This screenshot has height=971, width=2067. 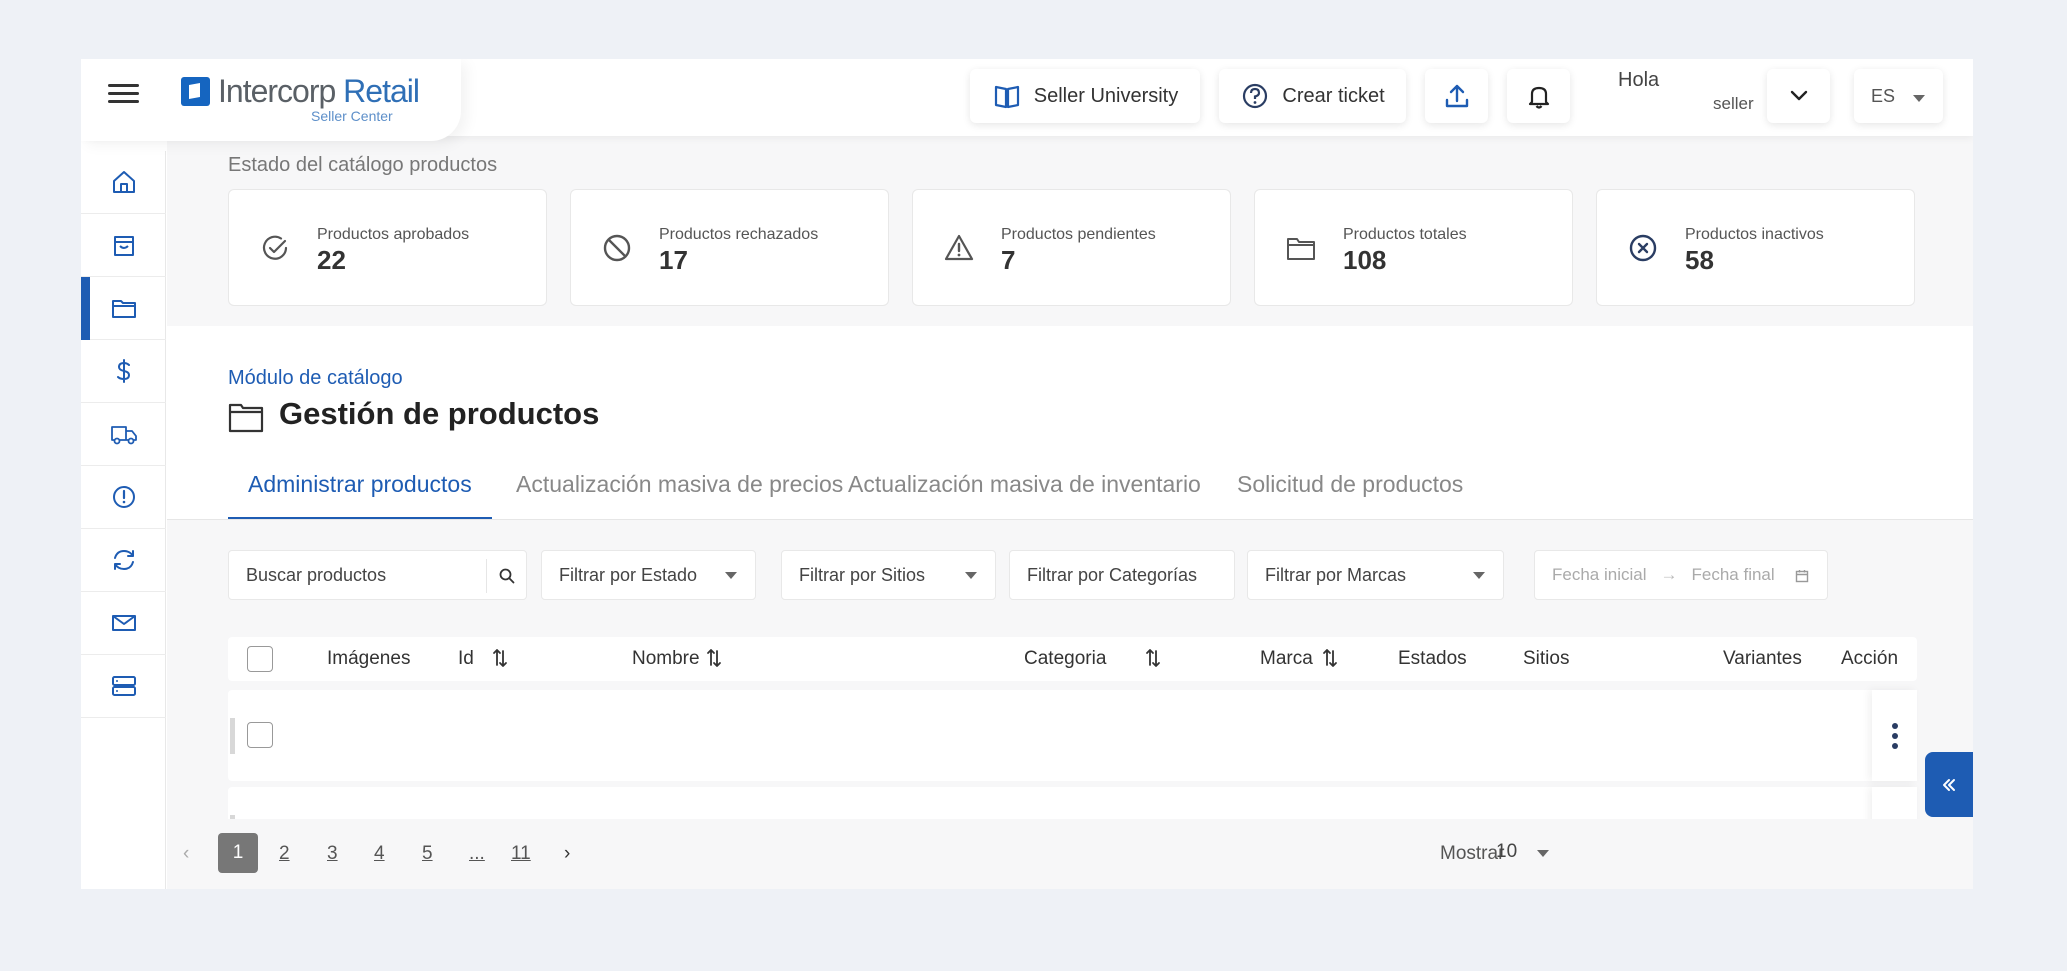 I want to click on shopping-bag-icon, so click(x=123, y=246).